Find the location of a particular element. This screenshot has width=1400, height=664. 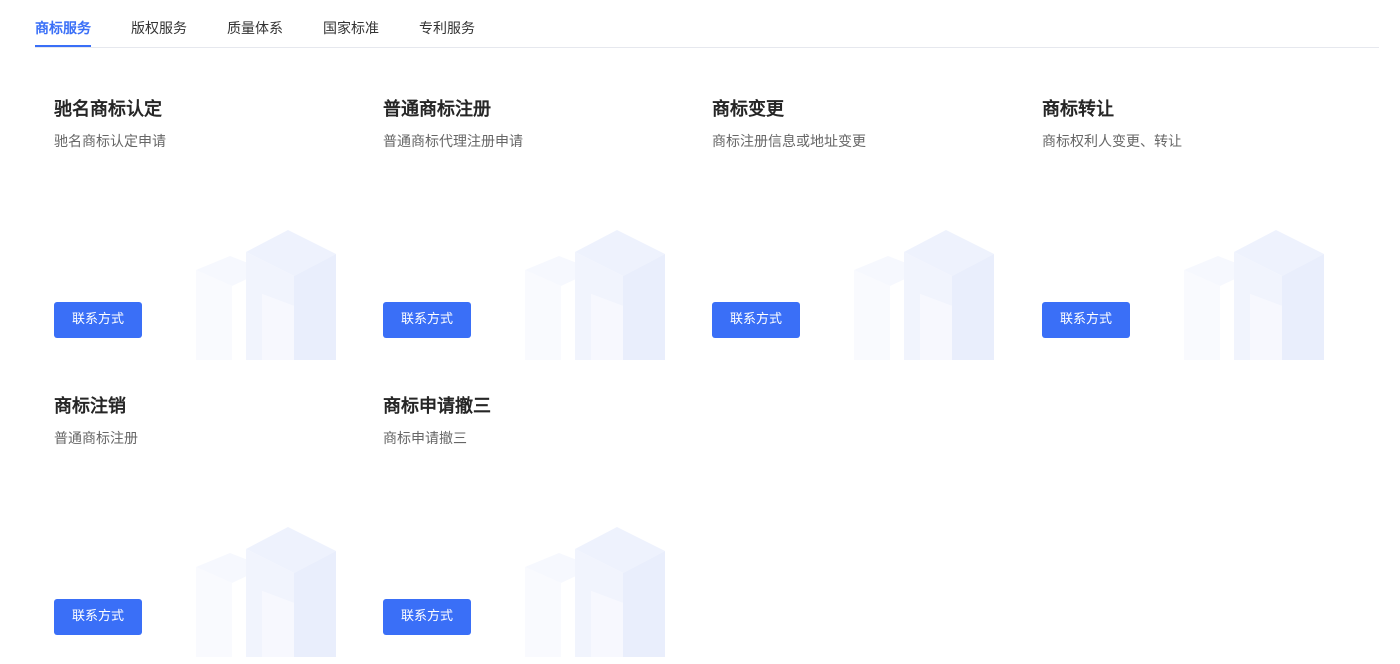

active-tab-indicator is located at coordinates (63, 46).